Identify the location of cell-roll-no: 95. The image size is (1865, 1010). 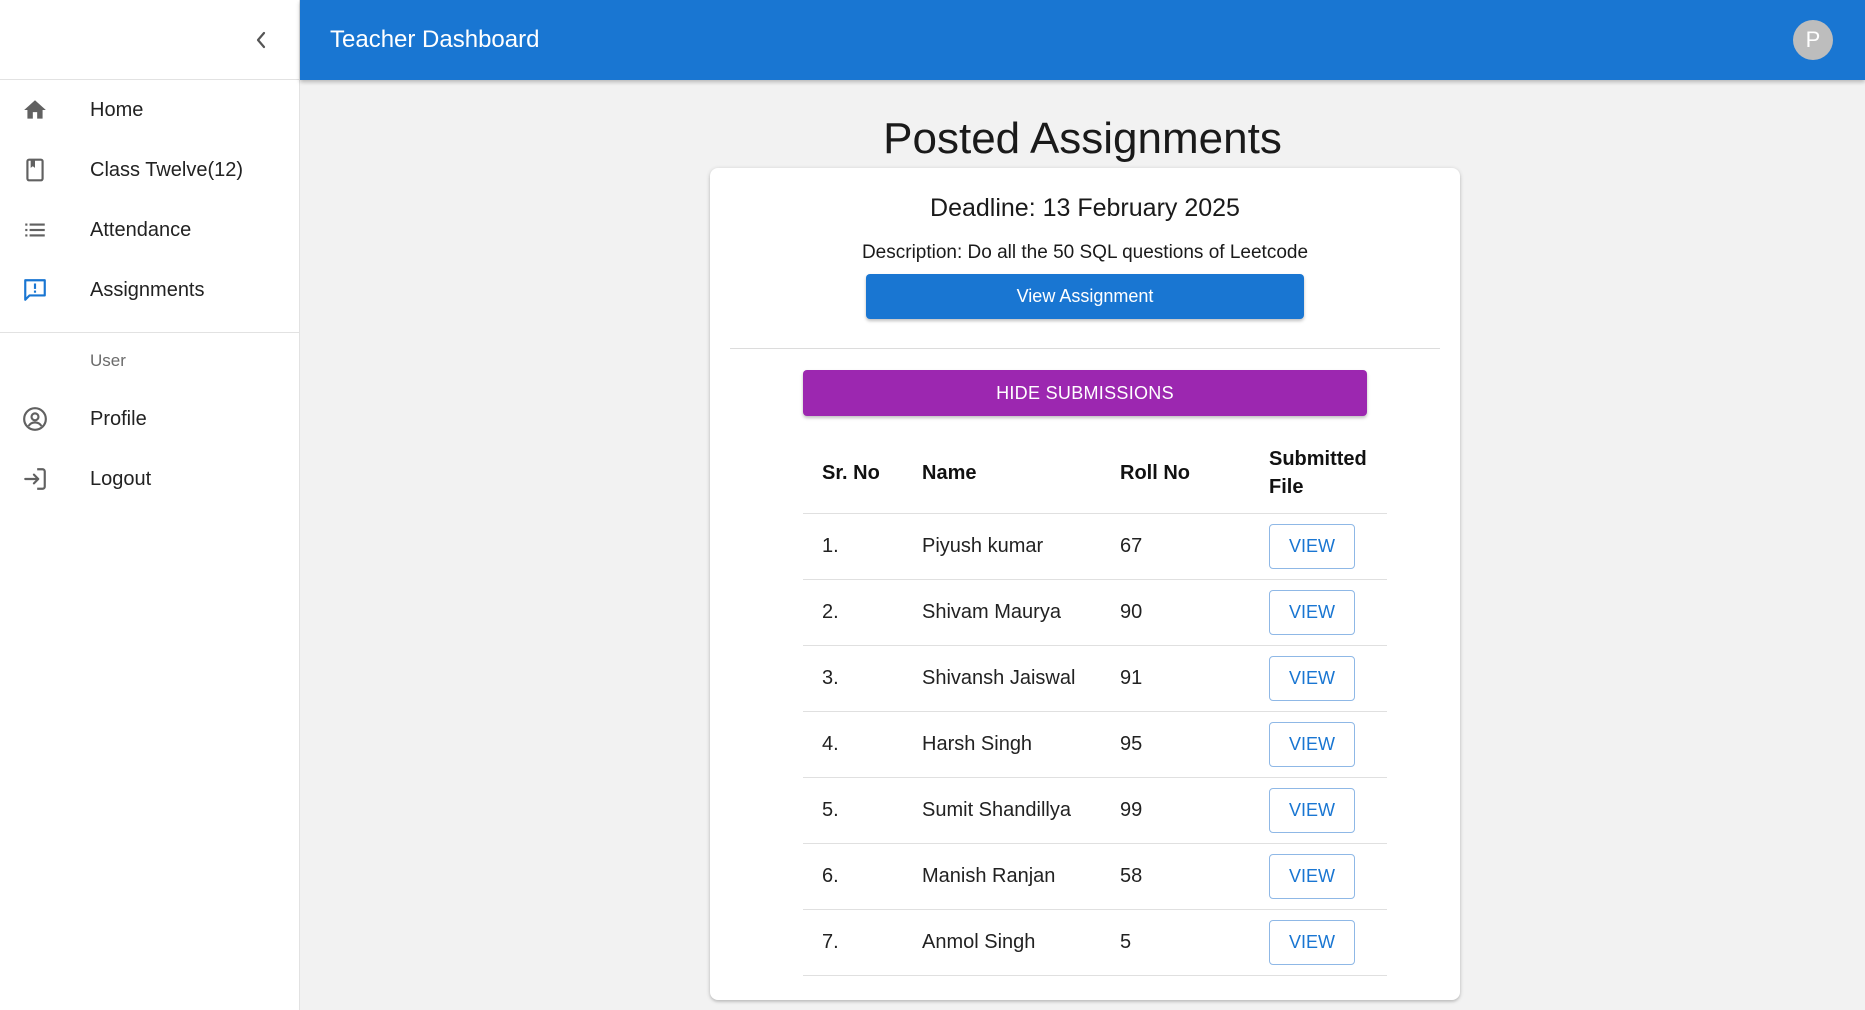
(1175, 744).